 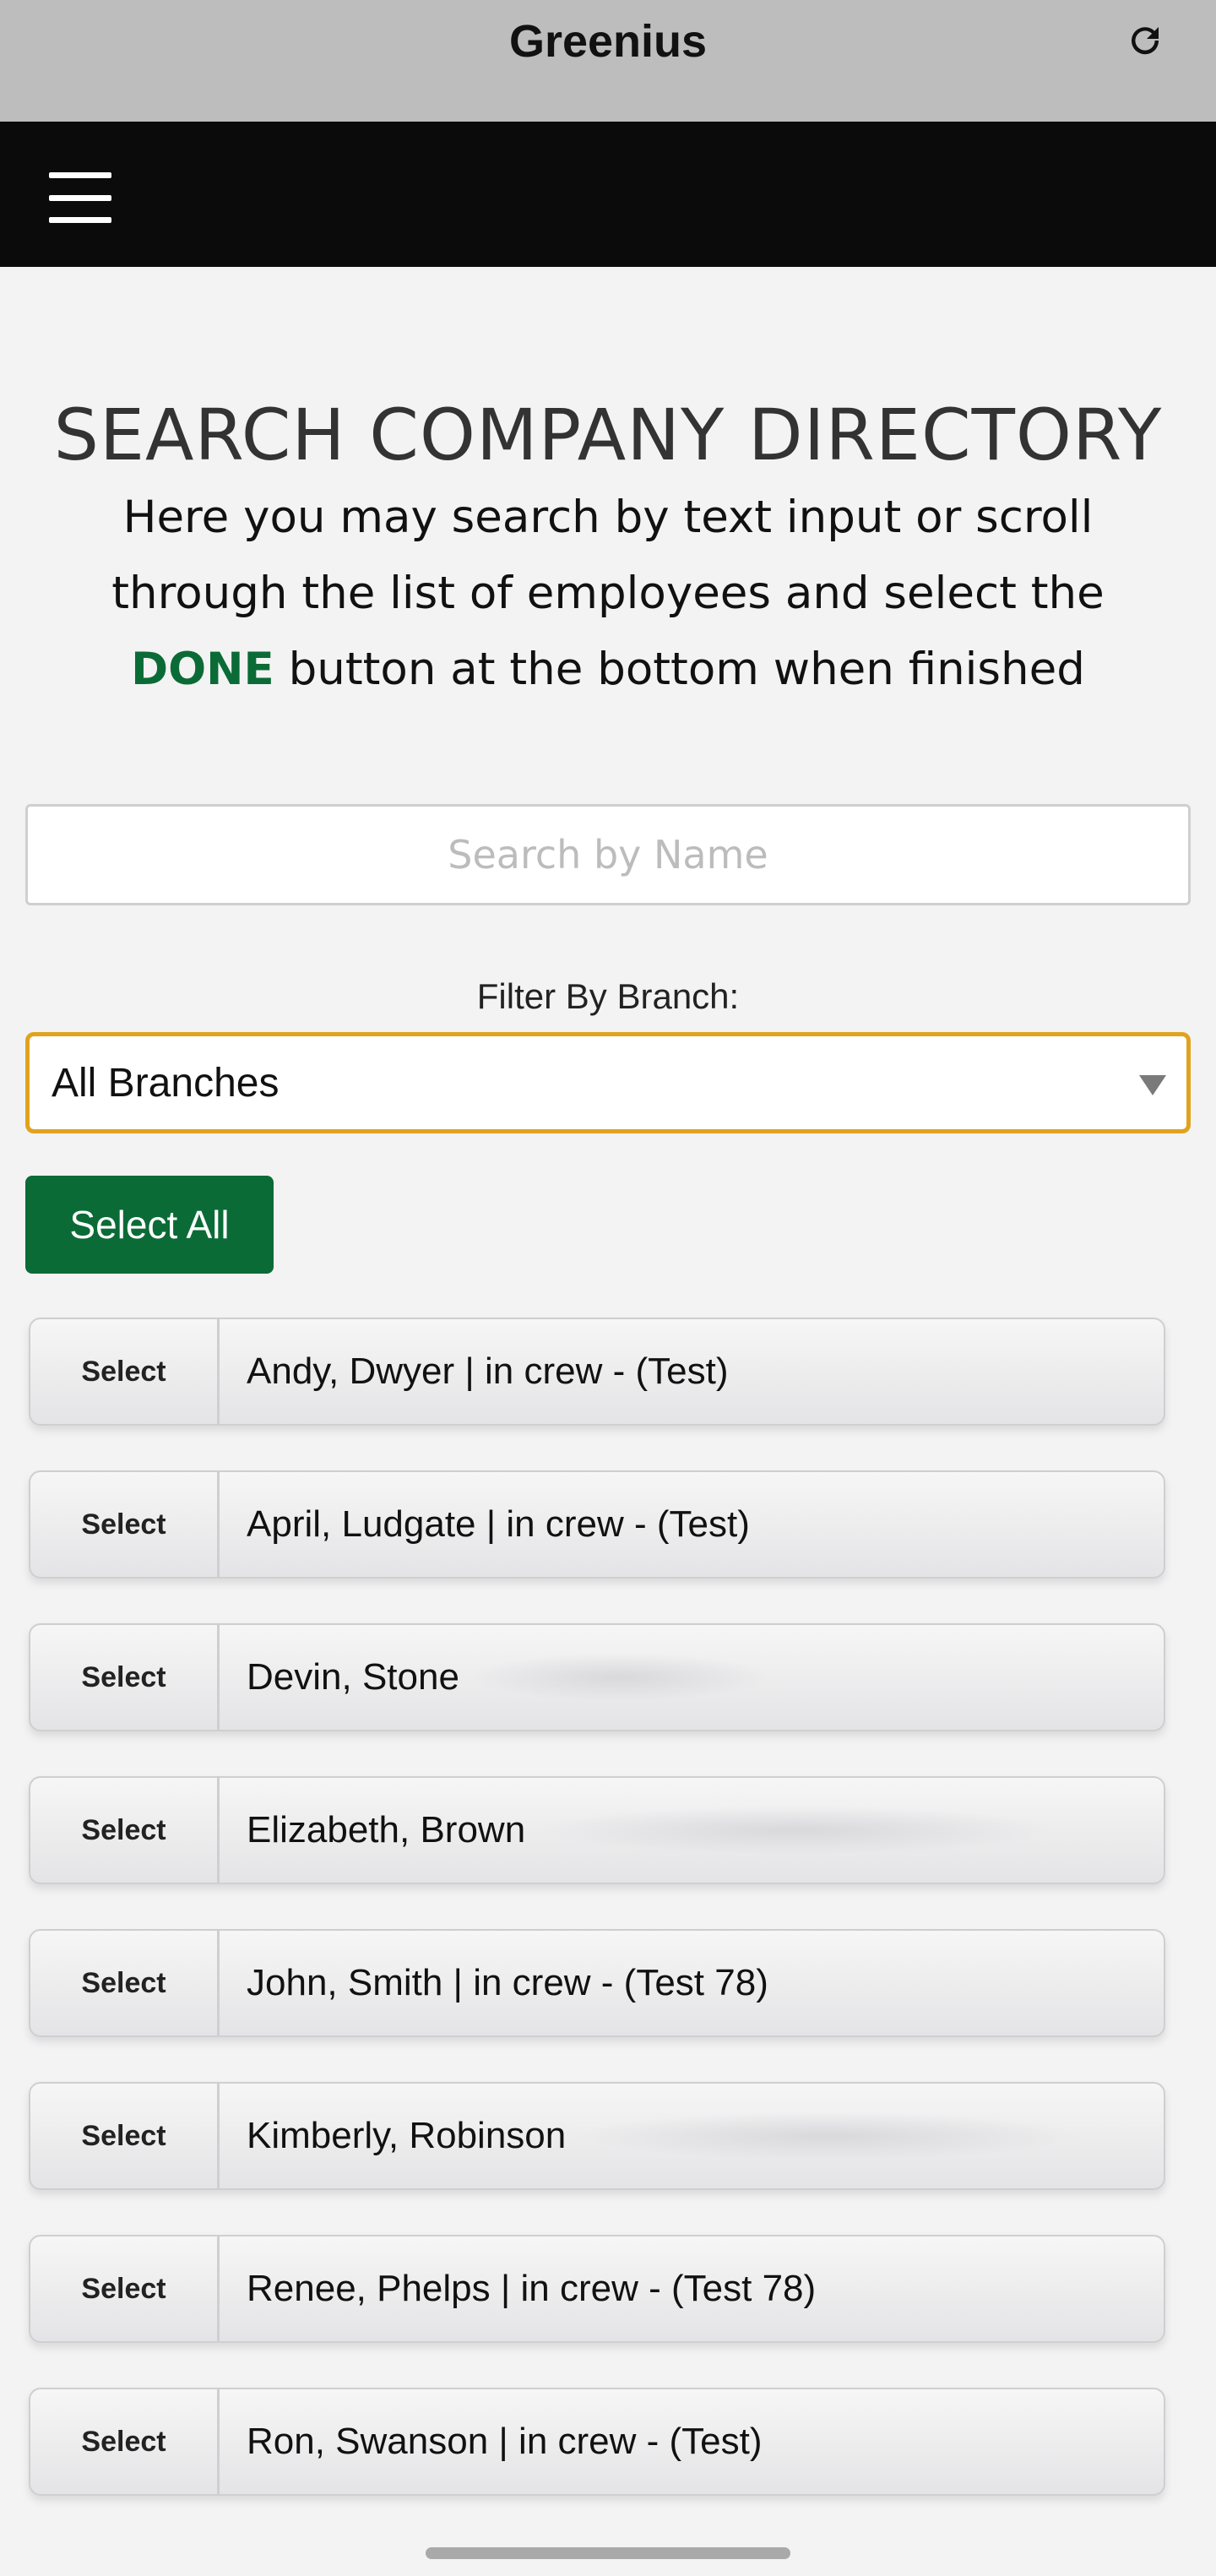 I want to click on nav-bar, so click(x=608, y=194).